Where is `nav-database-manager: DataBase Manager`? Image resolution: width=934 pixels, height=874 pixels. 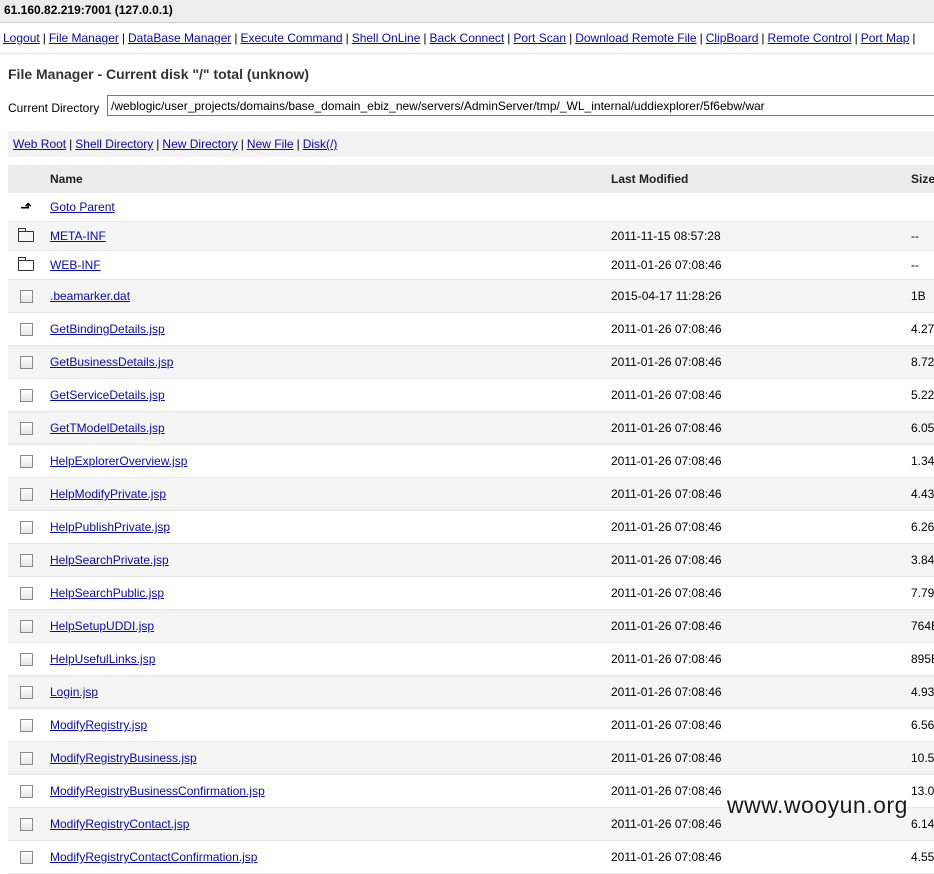 nav-database-manager: DataBase Manager is located at coordinates (179, 38).